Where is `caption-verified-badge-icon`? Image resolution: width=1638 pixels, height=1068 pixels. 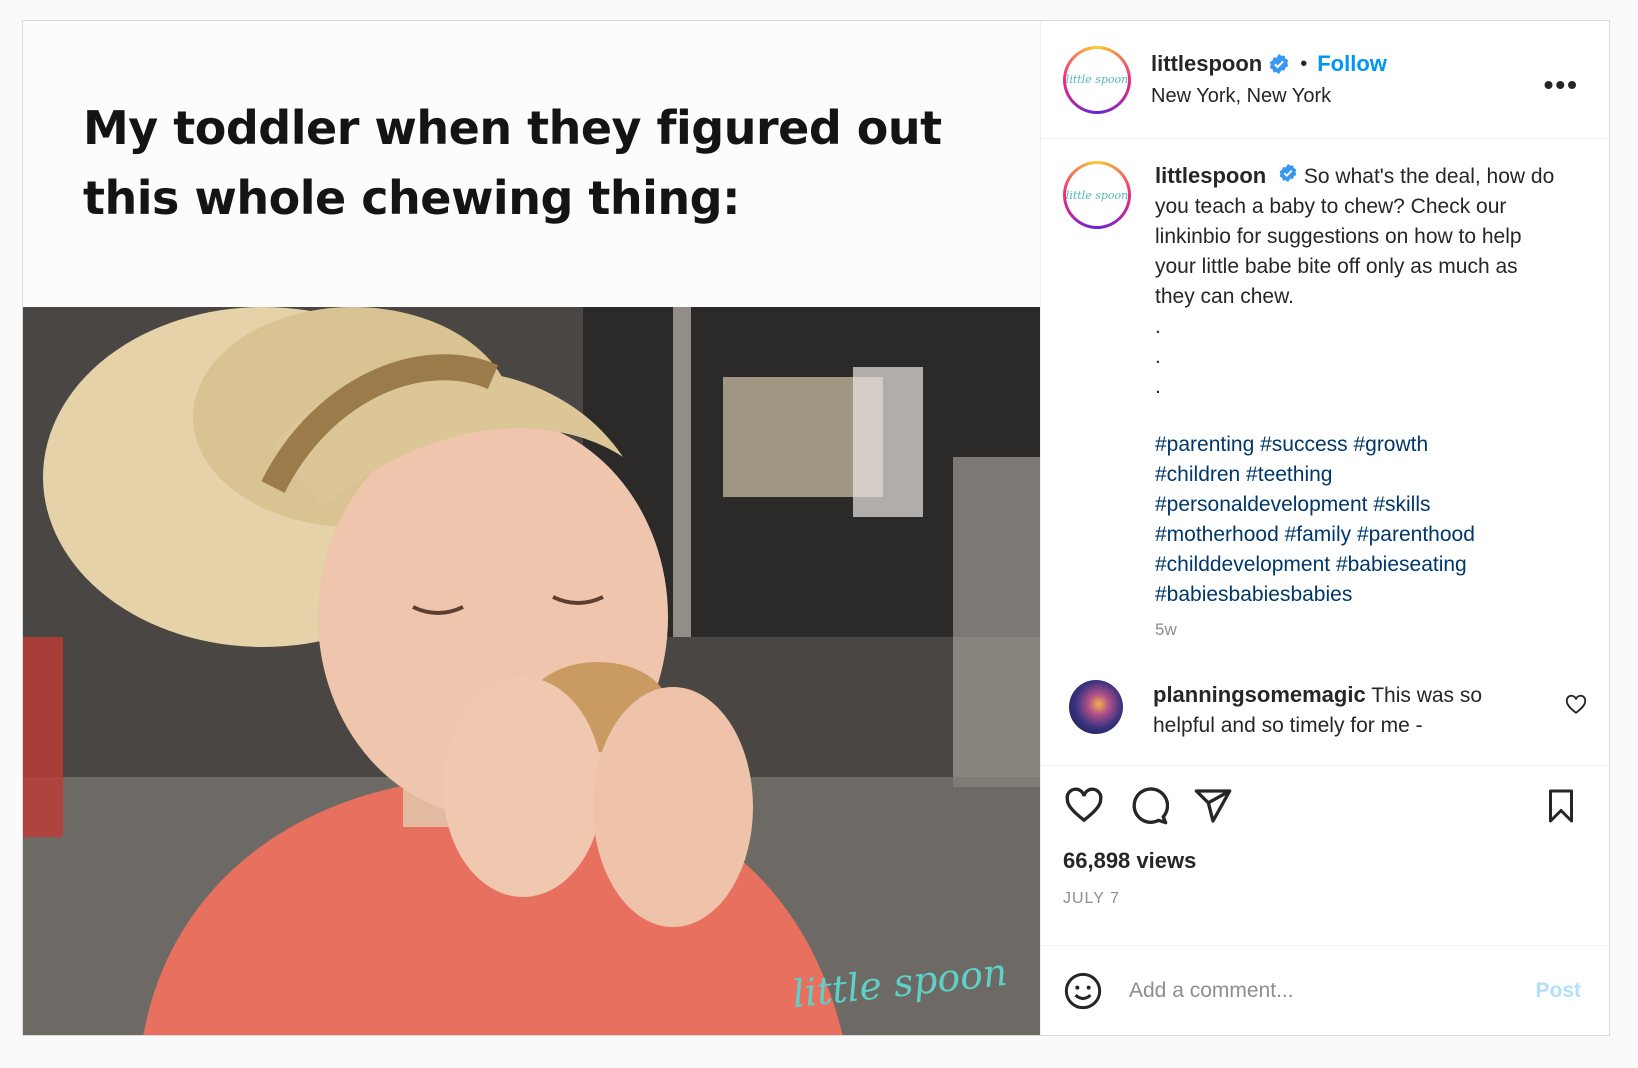
caption-verified-badge-icon is located at coordinates (1288, 173).